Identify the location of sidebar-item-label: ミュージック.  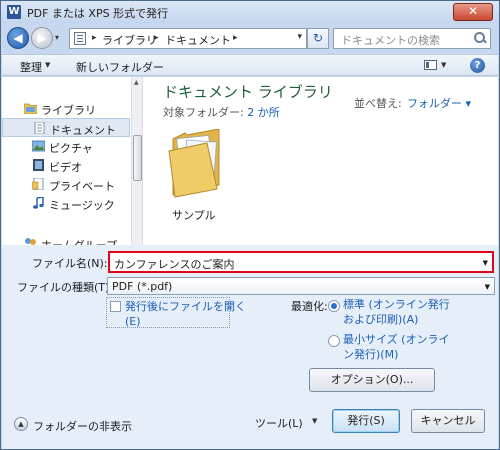
(82, 205).